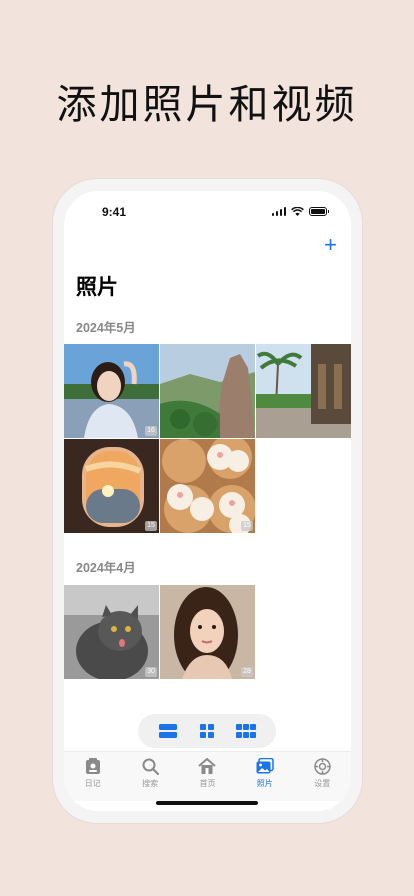  I want to click on photos-icon, so click(265, 766).